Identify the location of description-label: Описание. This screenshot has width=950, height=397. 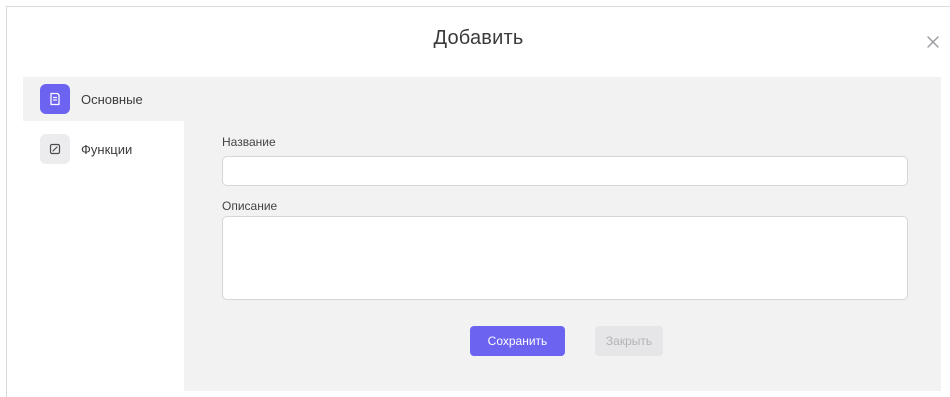
(250, 206).